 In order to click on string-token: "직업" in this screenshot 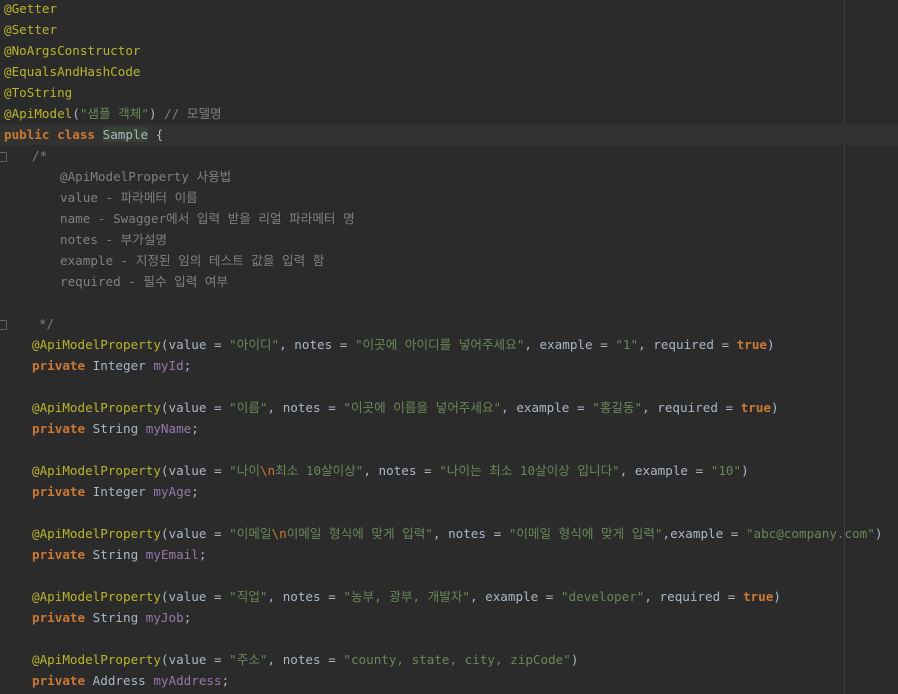, I will do `click(248, 596)`.